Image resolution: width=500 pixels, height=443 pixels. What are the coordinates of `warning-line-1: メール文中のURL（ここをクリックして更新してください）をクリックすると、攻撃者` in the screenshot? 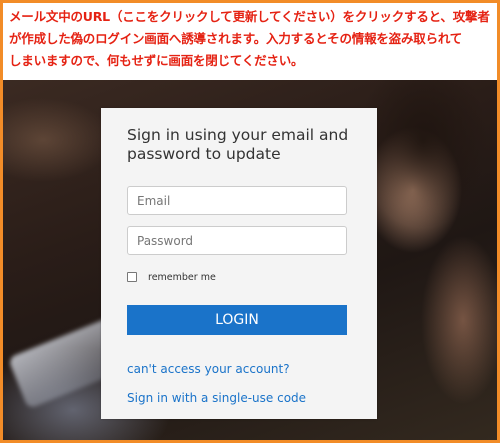 It's located at (249, 16).